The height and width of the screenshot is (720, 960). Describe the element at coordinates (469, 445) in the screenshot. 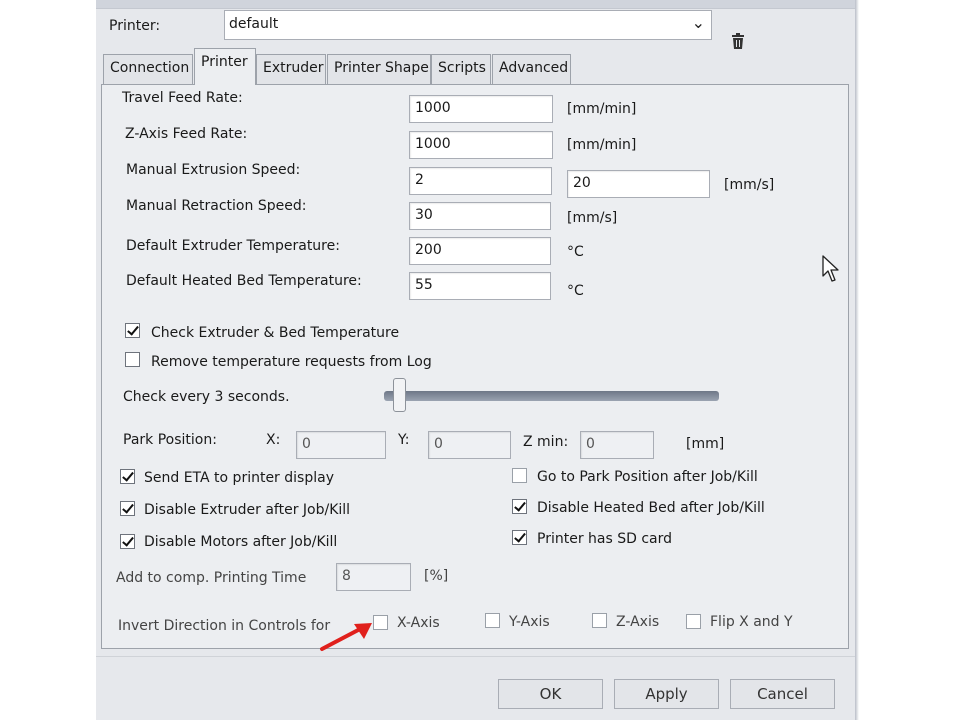

I see `park-y-input: 0` at that location.